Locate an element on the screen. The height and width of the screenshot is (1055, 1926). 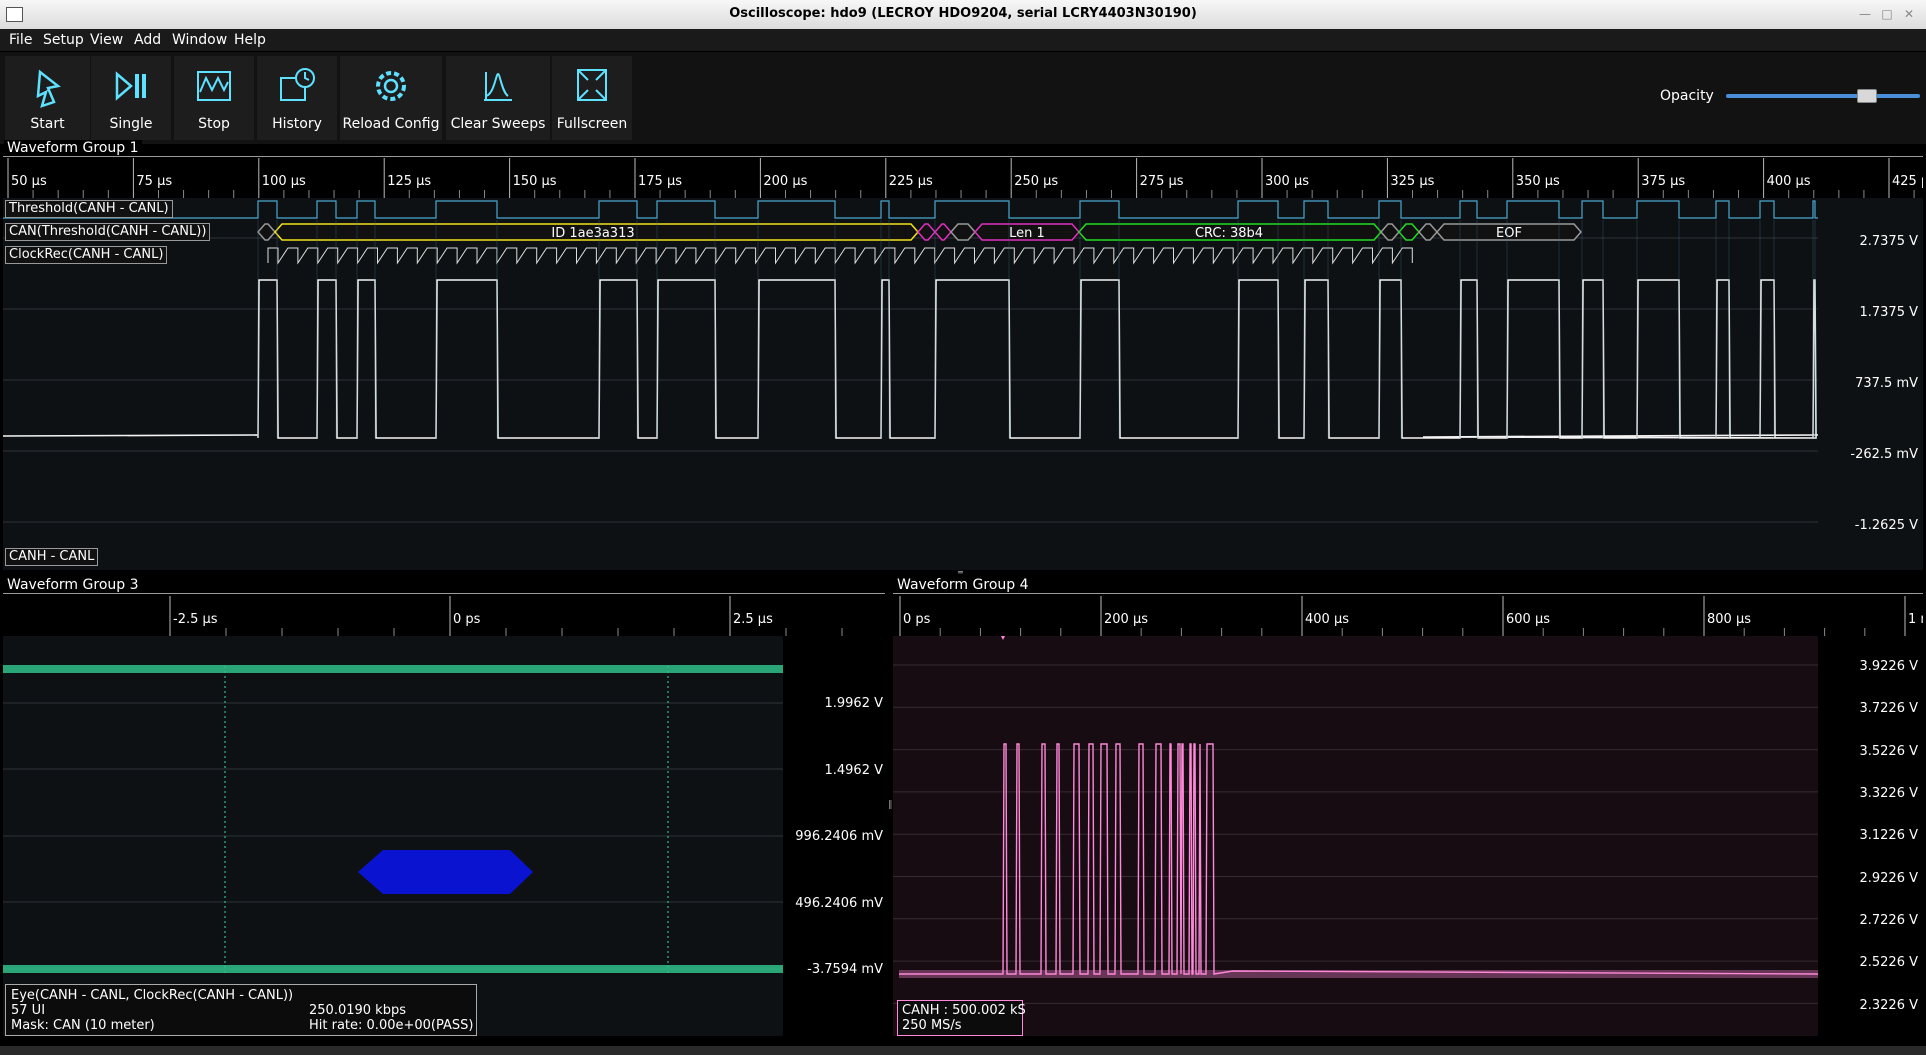
clear-sweeps-label: Clear Sweeps is located at coordinates (498, 124).